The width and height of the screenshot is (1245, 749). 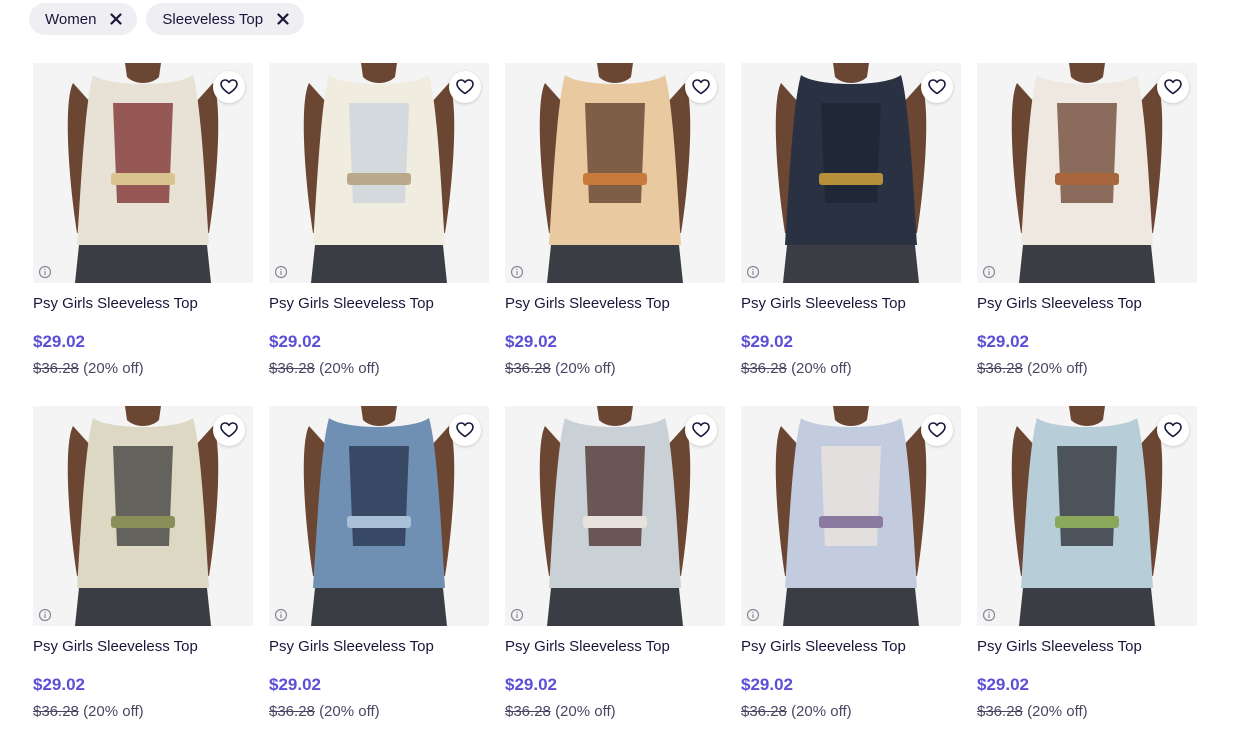 I want to click on filter-chip-label: Women, so click(x=71, y=19).